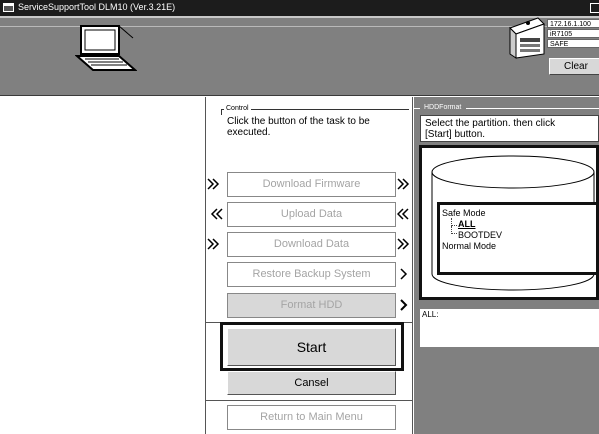  What do you see at coordinates (106, 48) in the screenshot?
I see `laptop-icon` at bounding box center [106, 48].